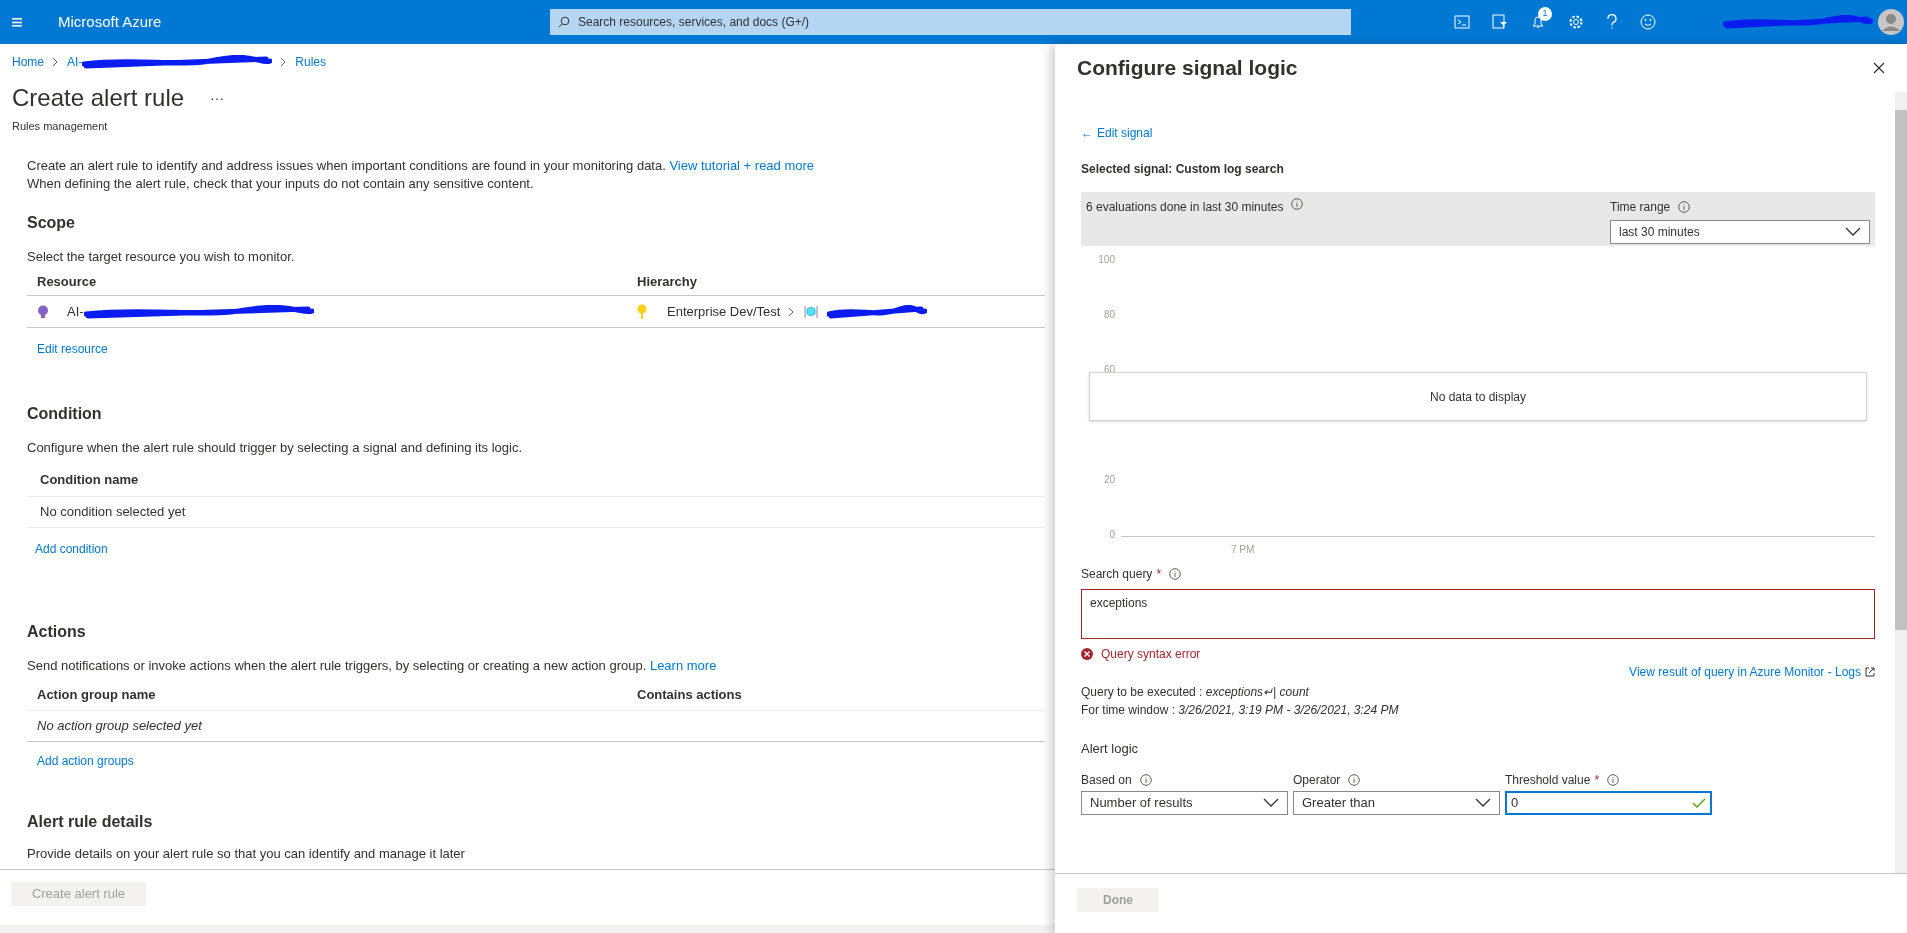  Describe the element at coordinates (217, 98) in the screenshot. I see `more-icon: ···` at that location.